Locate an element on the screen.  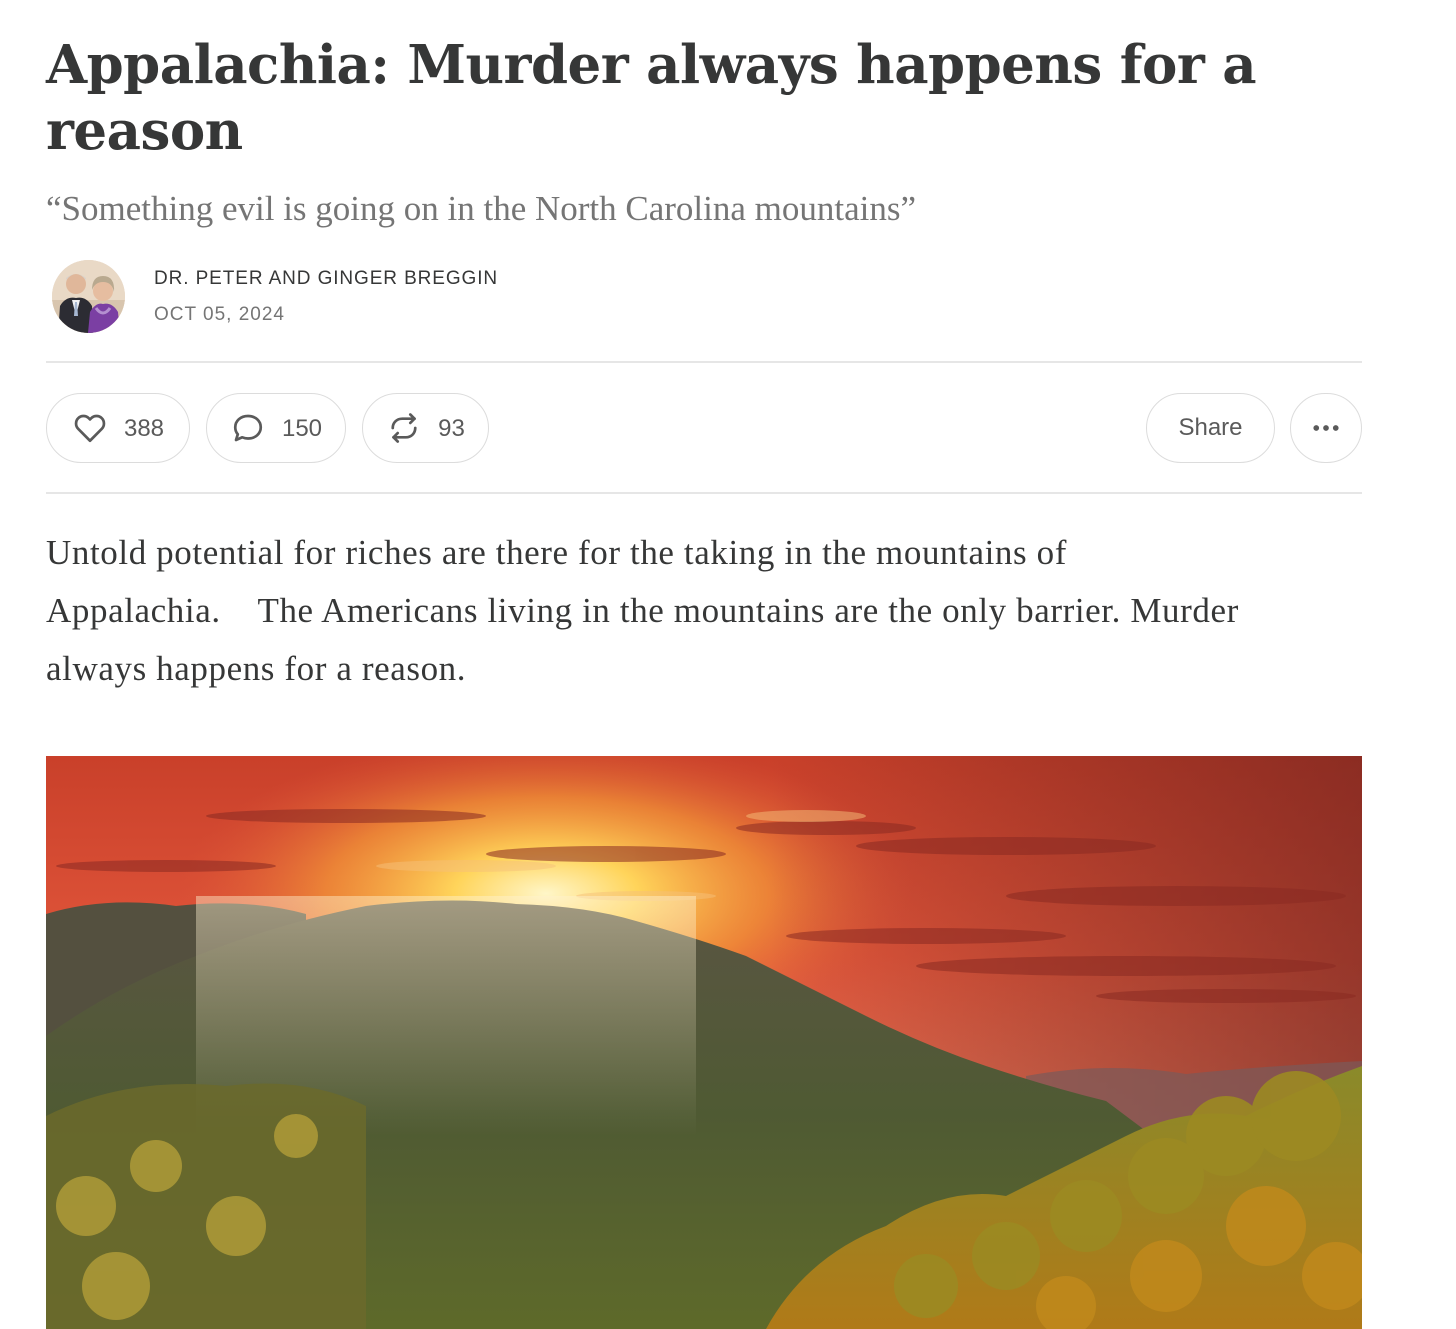
comment-bubble-icon is located at coordinates (248, 428).